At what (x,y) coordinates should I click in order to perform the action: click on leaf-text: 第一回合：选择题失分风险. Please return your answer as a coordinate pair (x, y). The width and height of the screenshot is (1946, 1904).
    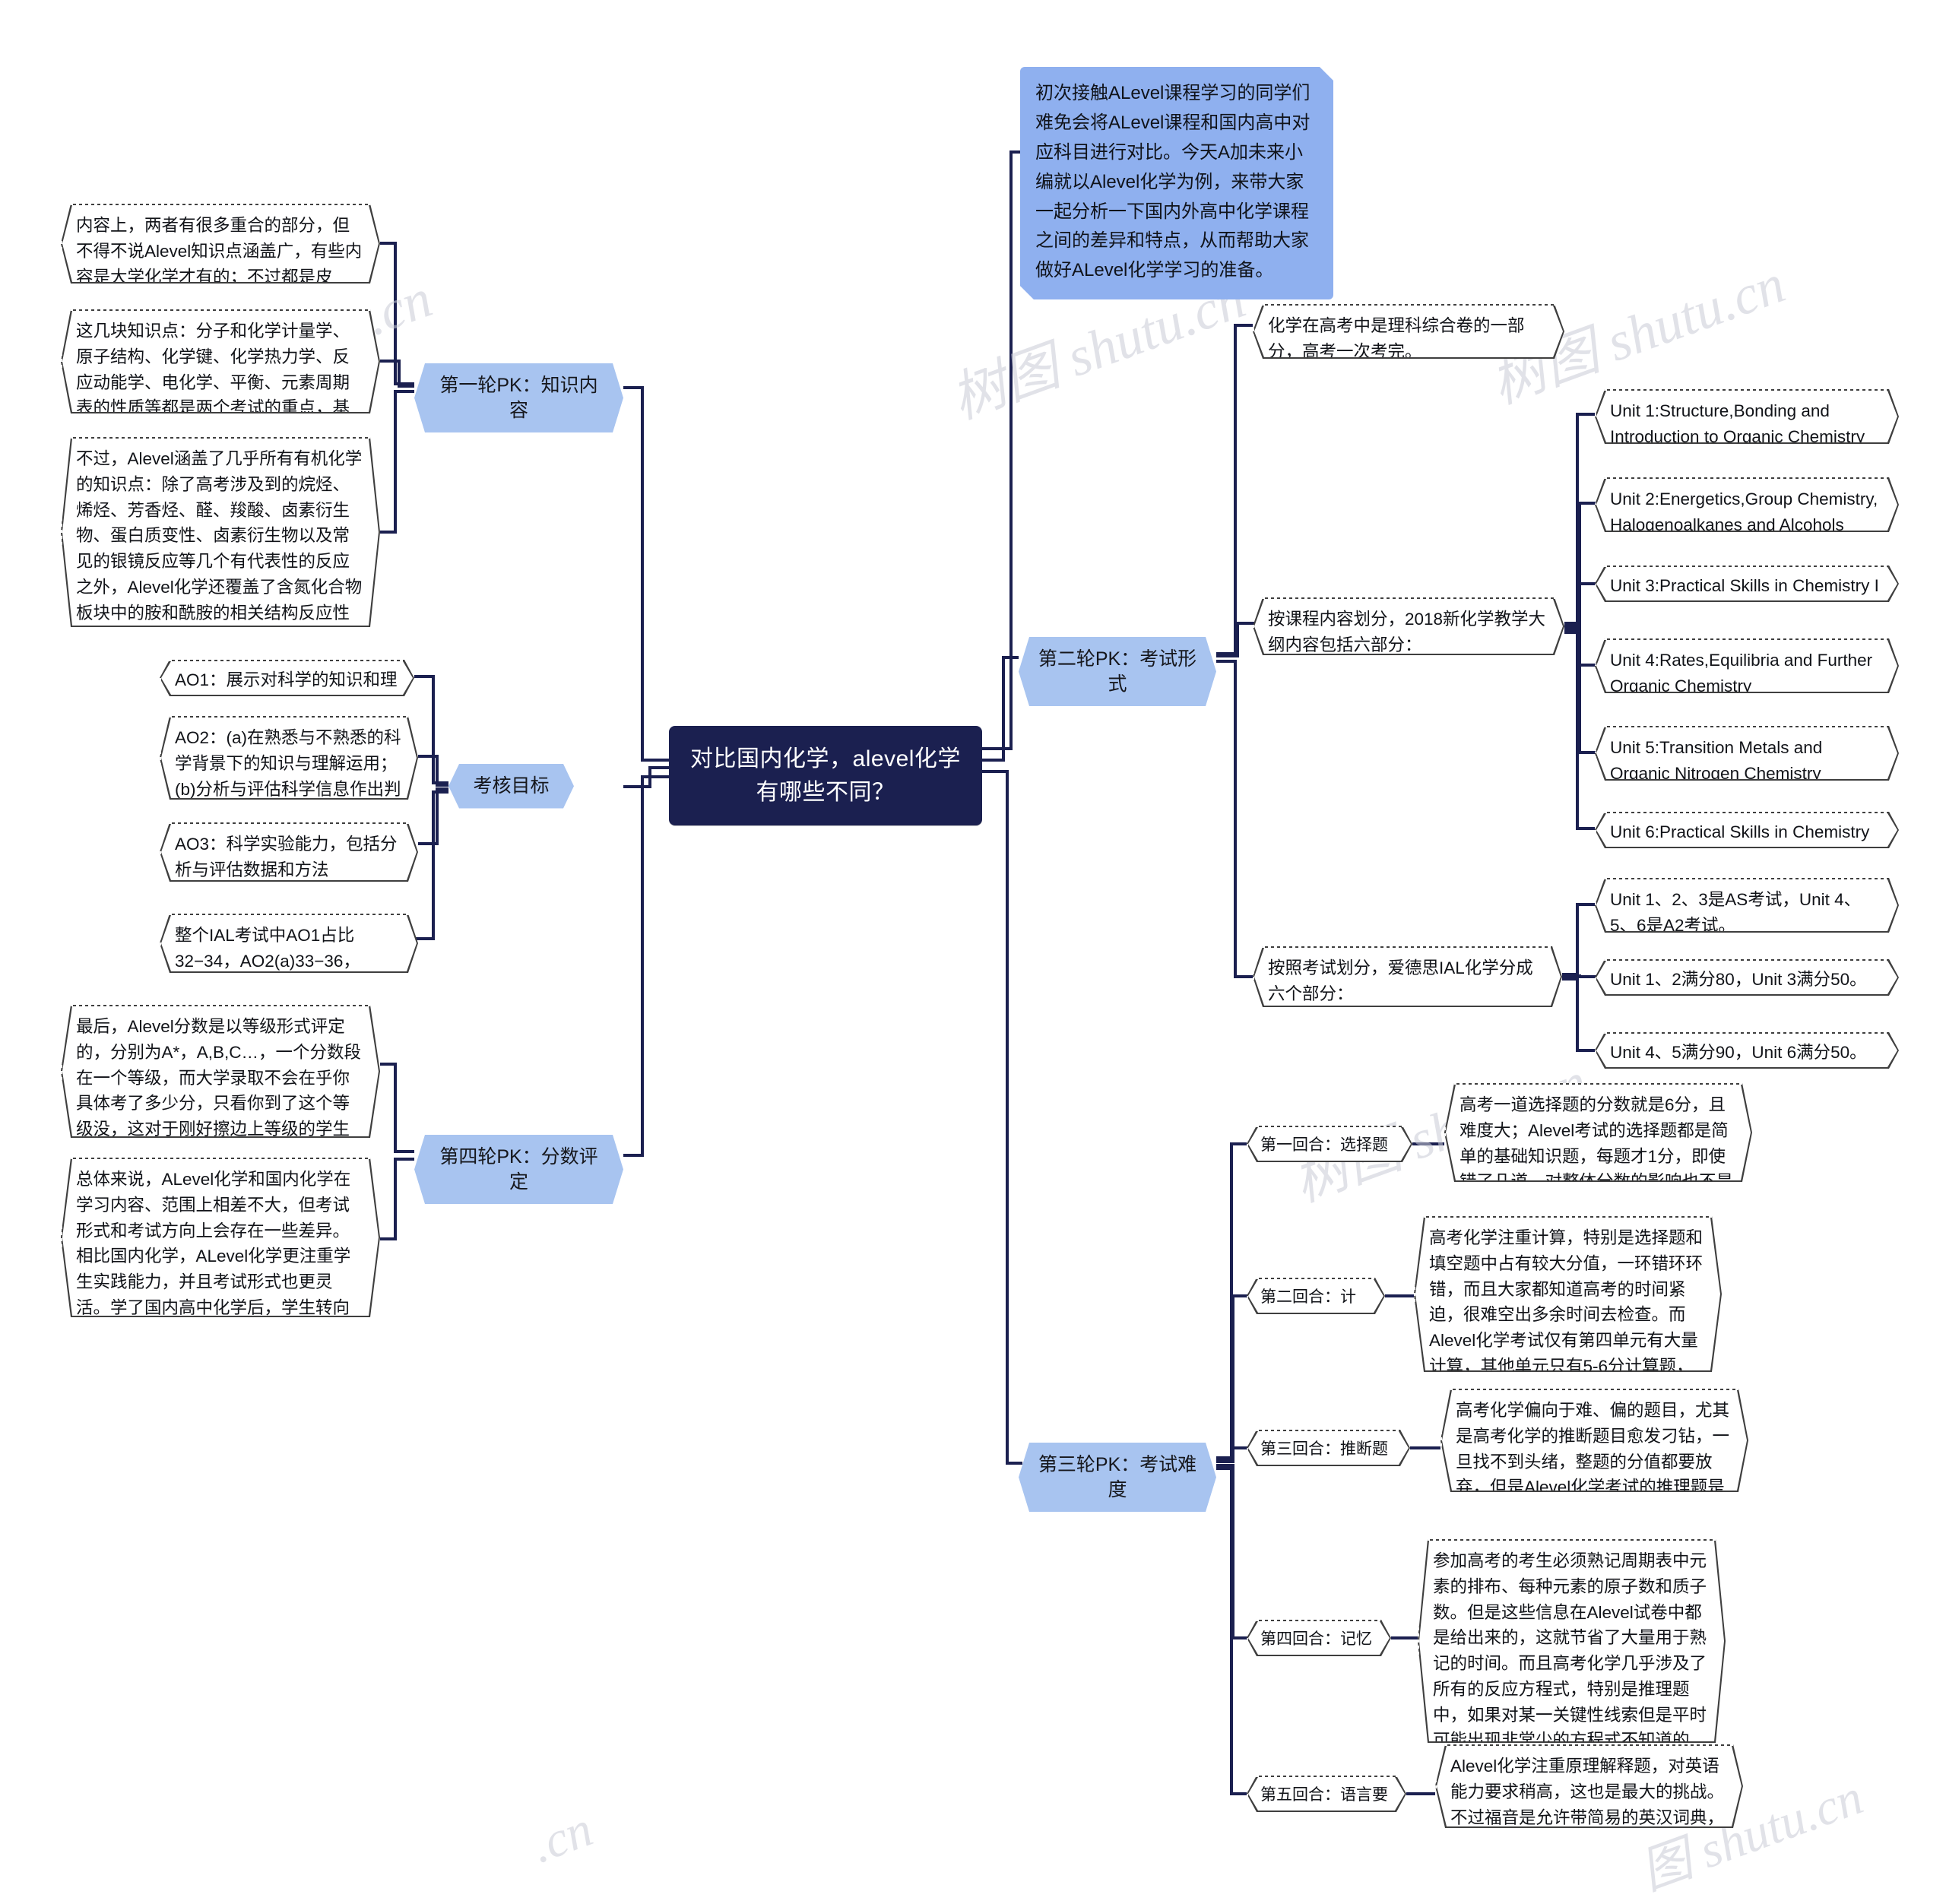
    Looking at the image, I should click on (1324, 1157).